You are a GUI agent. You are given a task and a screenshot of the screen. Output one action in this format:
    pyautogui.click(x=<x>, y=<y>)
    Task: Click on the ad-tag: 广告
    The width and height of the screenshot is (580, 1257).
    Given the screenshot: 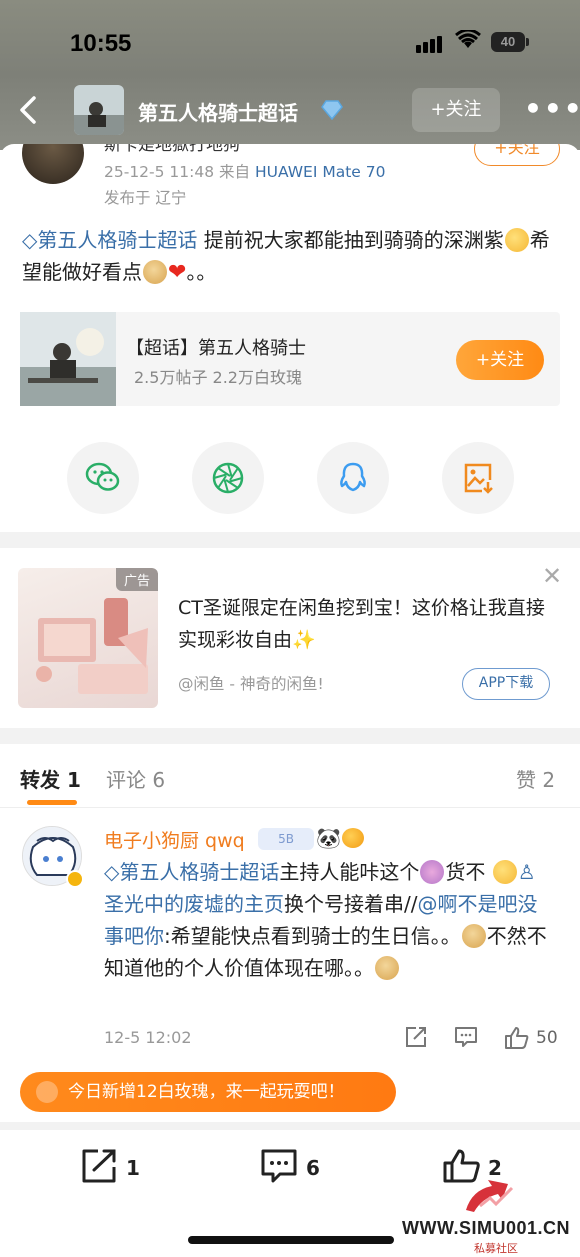 What is the action you would take?
    pyautogui.click(x=136, y=579)
    